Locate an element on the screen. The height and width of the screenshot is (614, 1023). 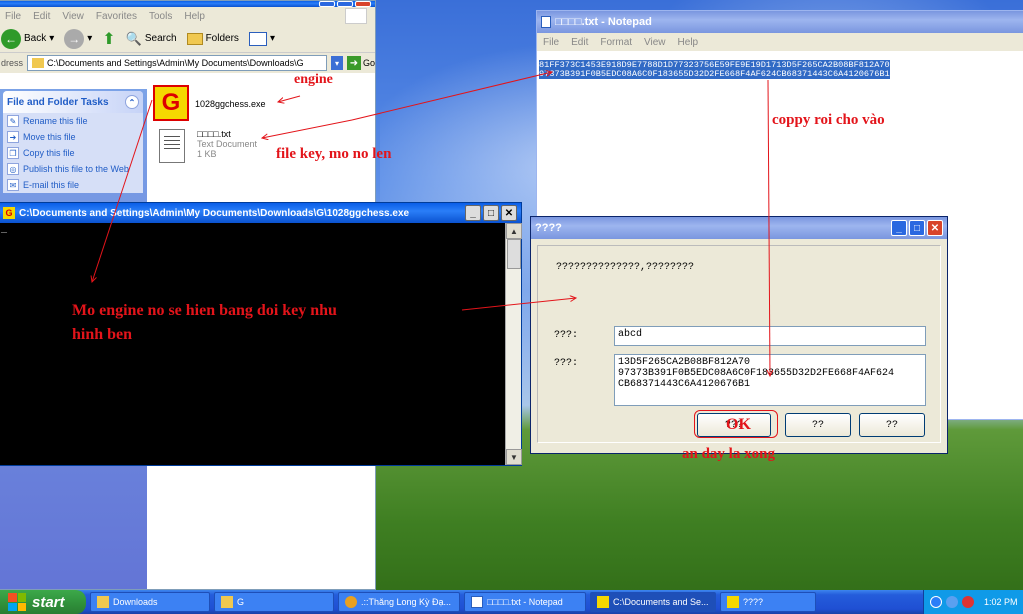
taskbar-g: G is located at coordinates (274, 602).